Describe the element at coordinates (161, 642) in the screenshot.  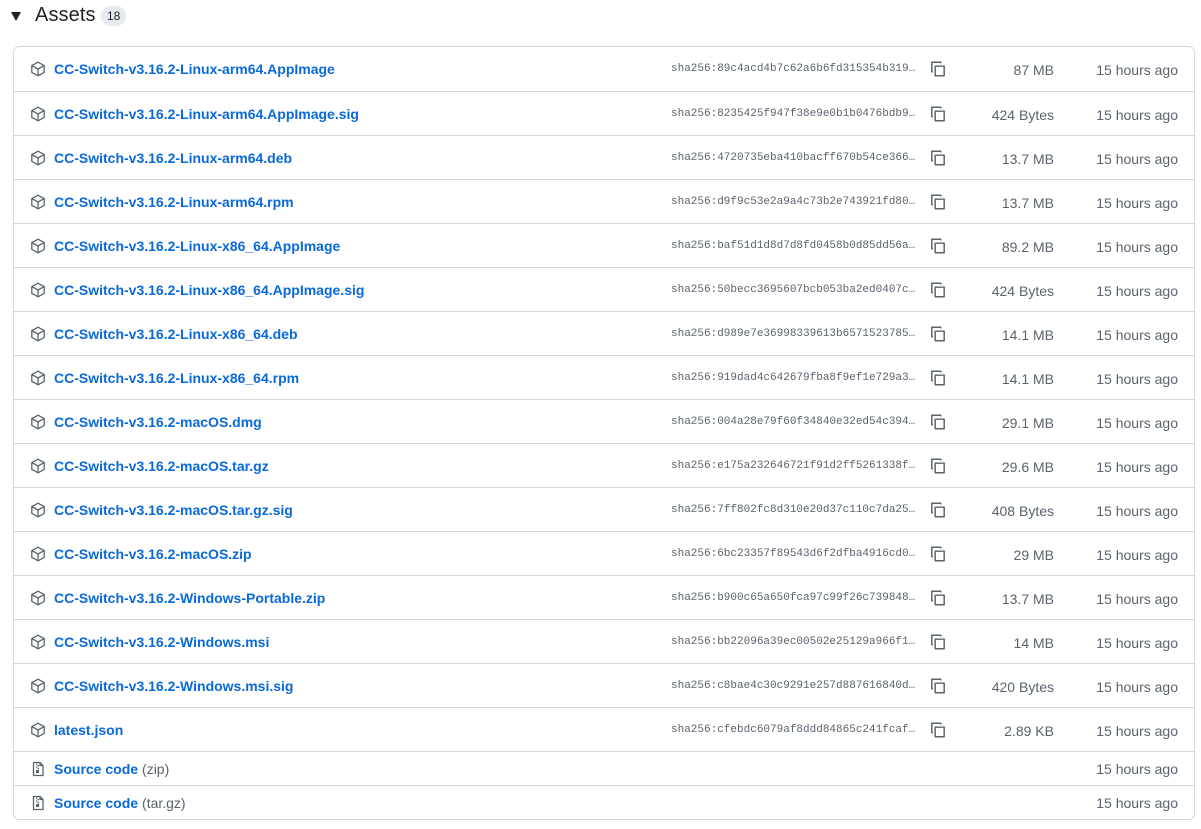
I see `asset-name-link: CC-Switch-v3.16.2-Windows.msi` at that location.